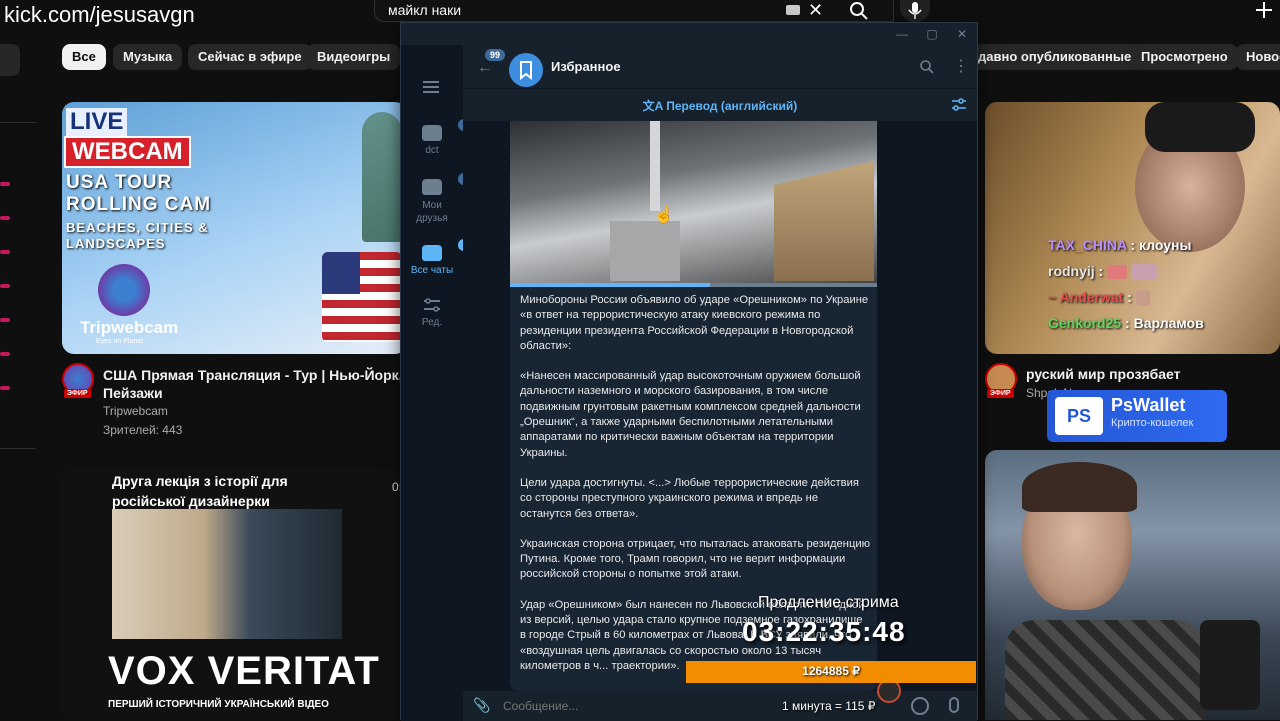 Image resolution: width=1280 pixels, height=721 pixels. What do you see at coordinates (902, 34) in the screenshot?
I see `minimize-icon: —` at bounding box center [902, 34].